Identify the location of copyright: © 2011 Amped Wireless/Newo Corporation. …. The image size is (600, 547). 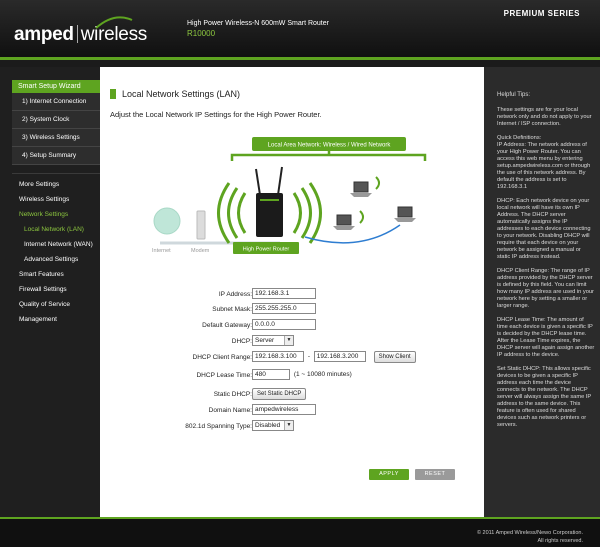
(529, 537).